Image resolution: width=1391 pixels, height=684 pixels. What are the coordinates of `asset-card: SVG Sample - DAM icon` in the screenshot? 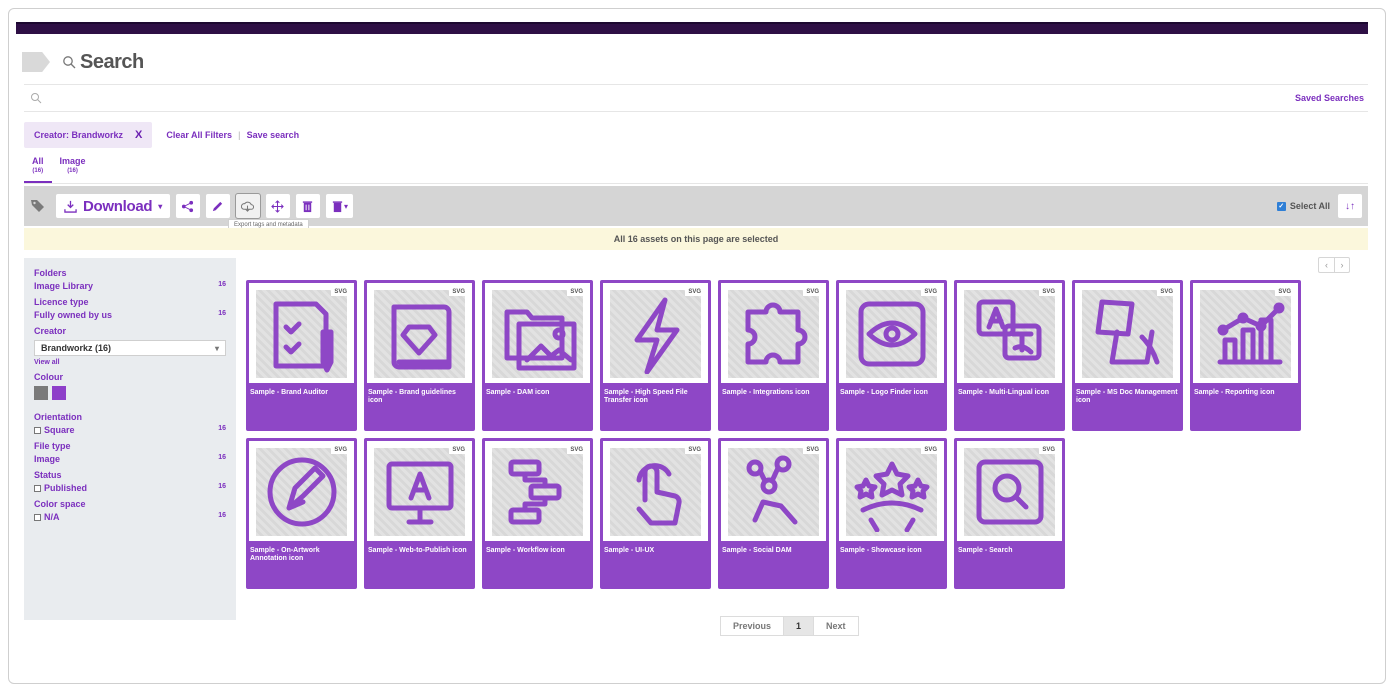 It's located at (537, 355).